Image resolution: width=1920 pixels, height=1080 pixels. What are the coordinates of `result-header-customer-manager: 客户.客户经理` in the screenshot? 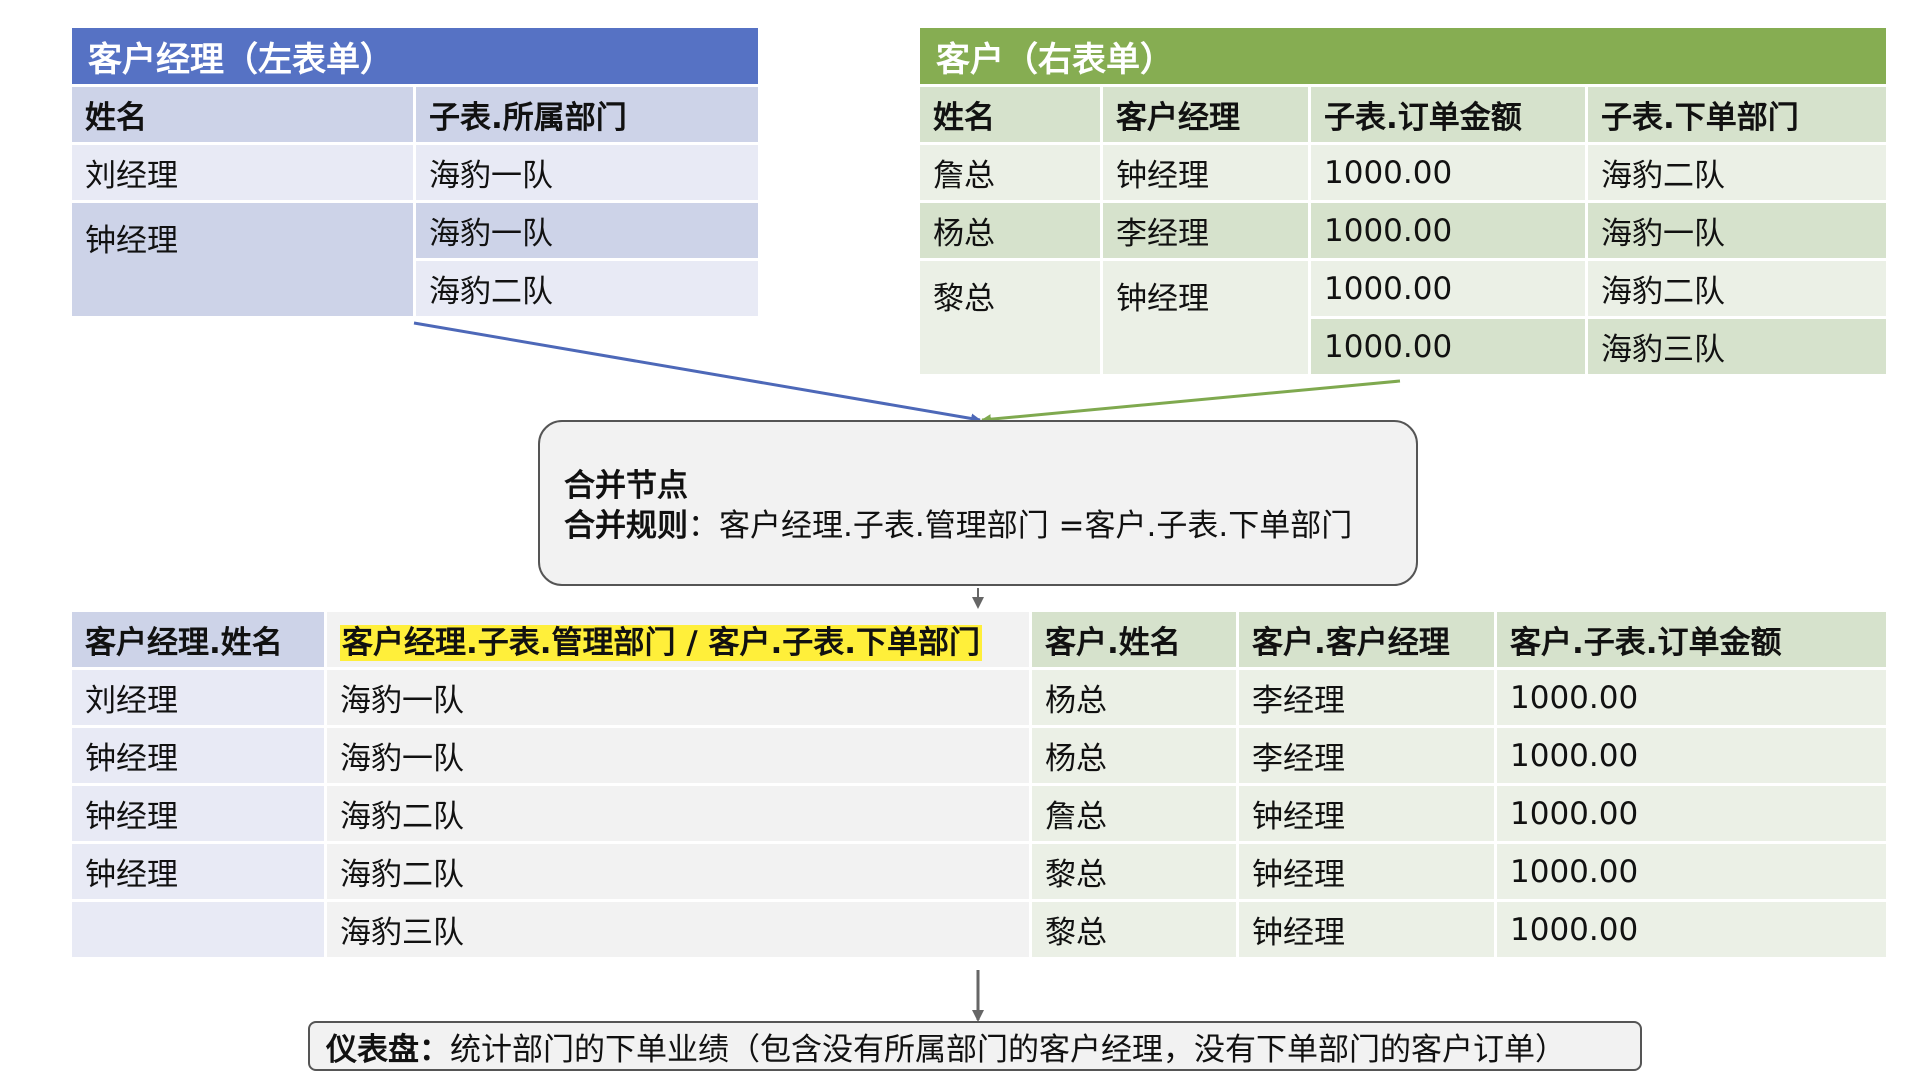 It's located at (1368, 641).